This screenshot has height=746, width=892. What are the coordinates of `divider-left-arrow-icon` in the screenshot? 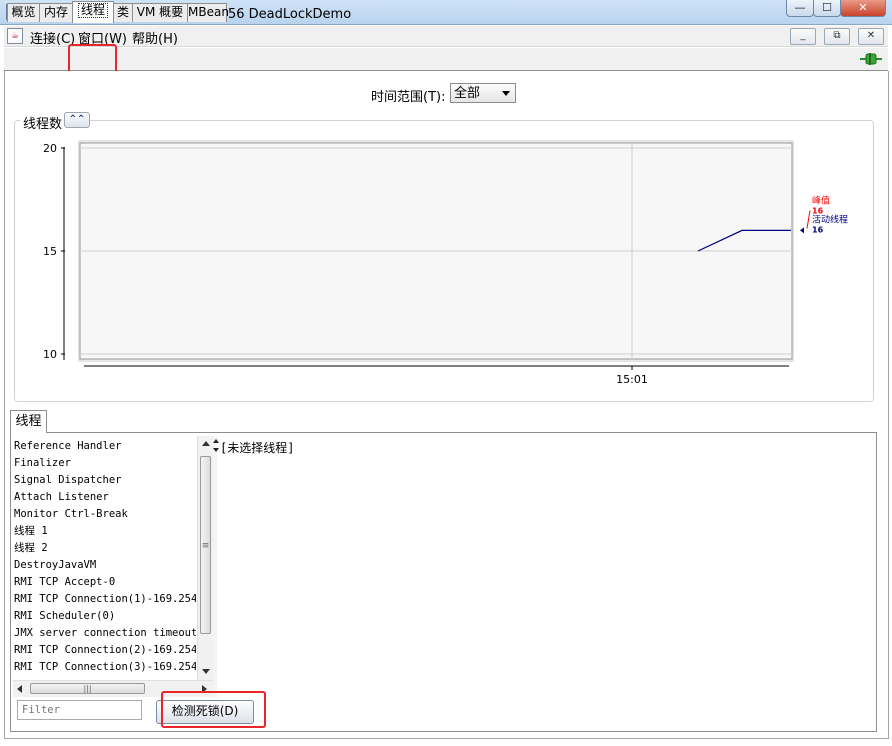 It's located at (216, 441).